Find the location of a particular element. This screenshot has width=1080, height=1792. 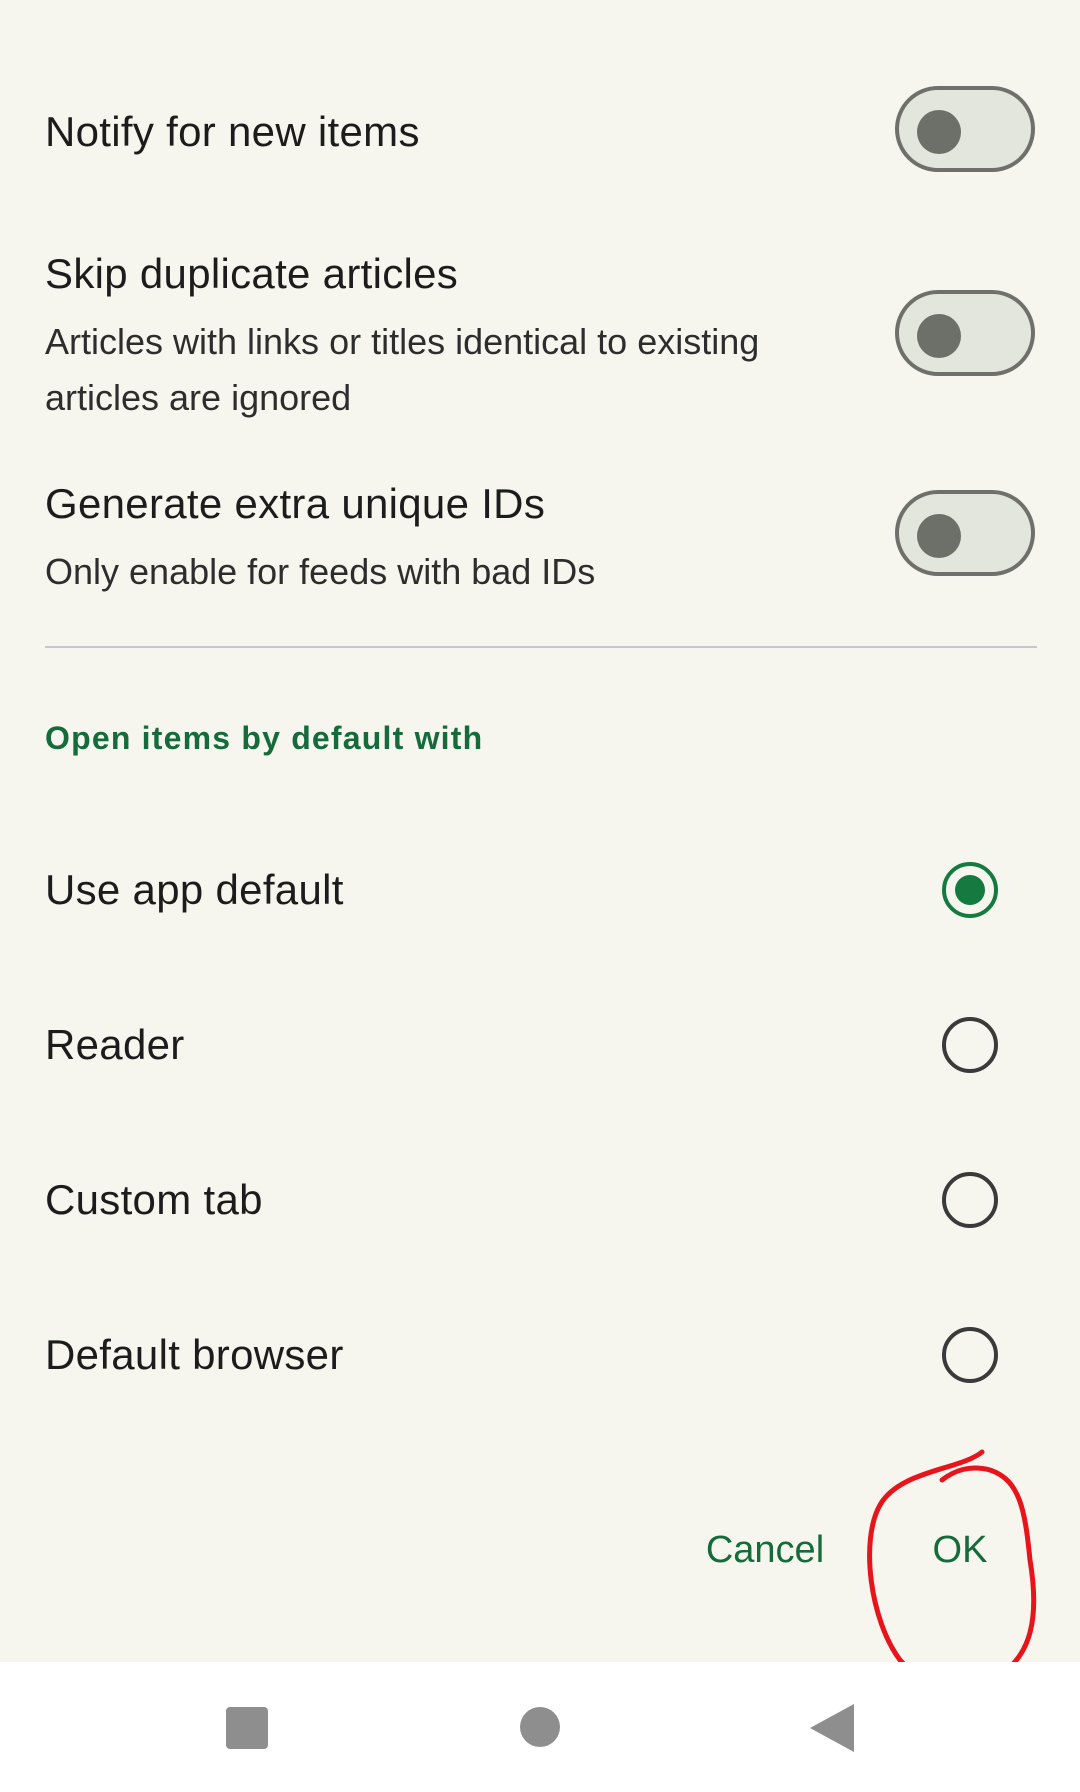

home-circle-icon is located at coordinates (540, 1727).